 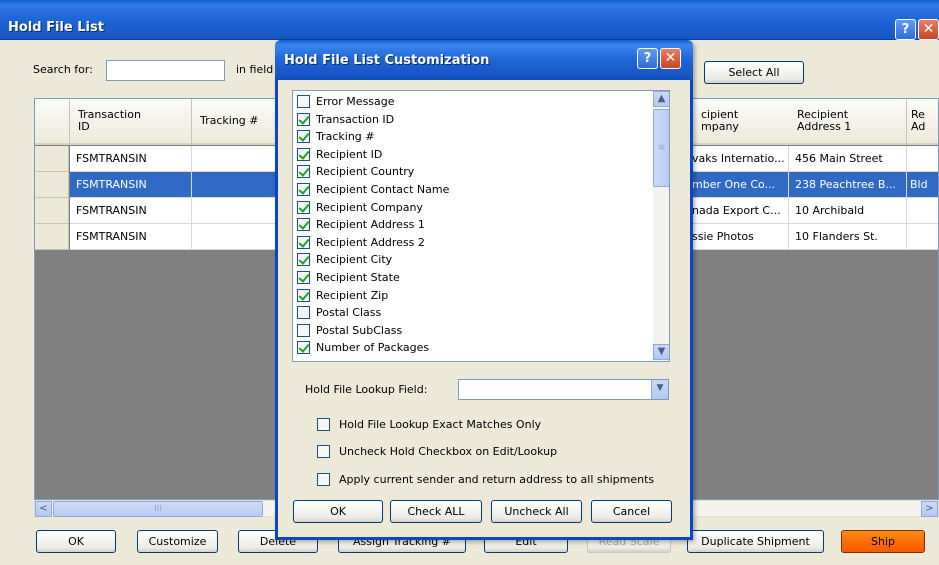 I want to click on check-all-button: Check ALL, so click(x=436, y=511).